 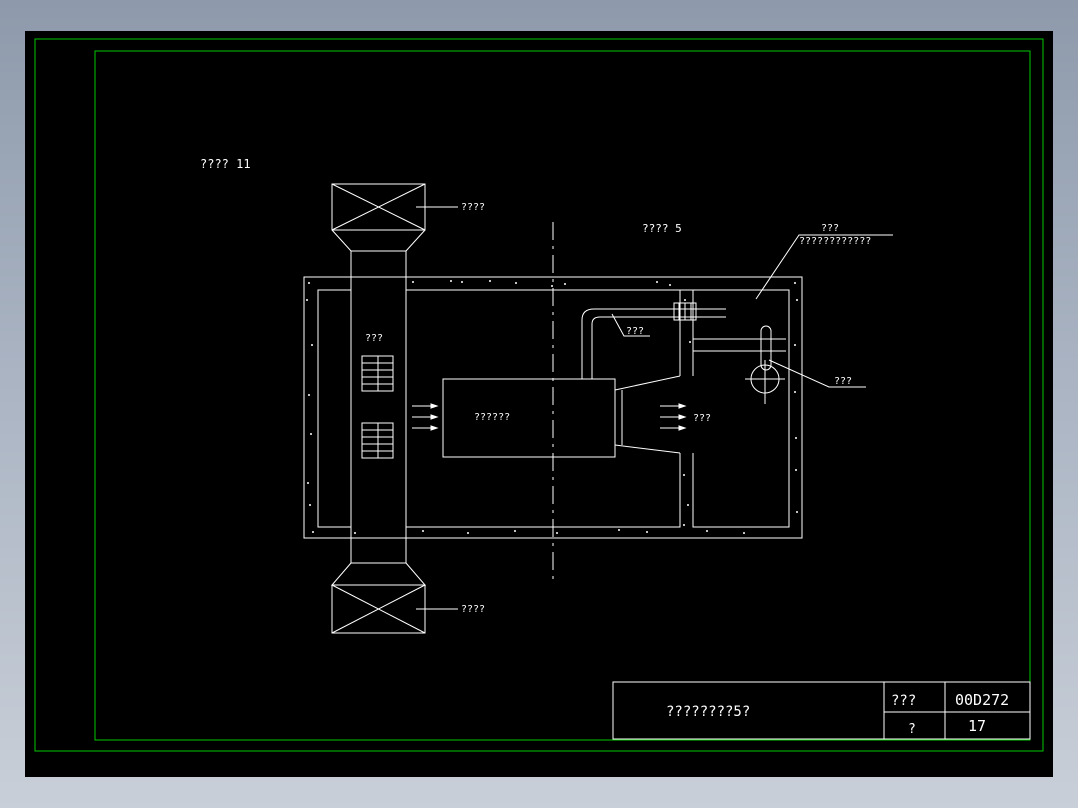 What do you see at coordinates (492, 417) in the screenshot?
I see `label-equipment: ??????` at bounding box center [492, 417].